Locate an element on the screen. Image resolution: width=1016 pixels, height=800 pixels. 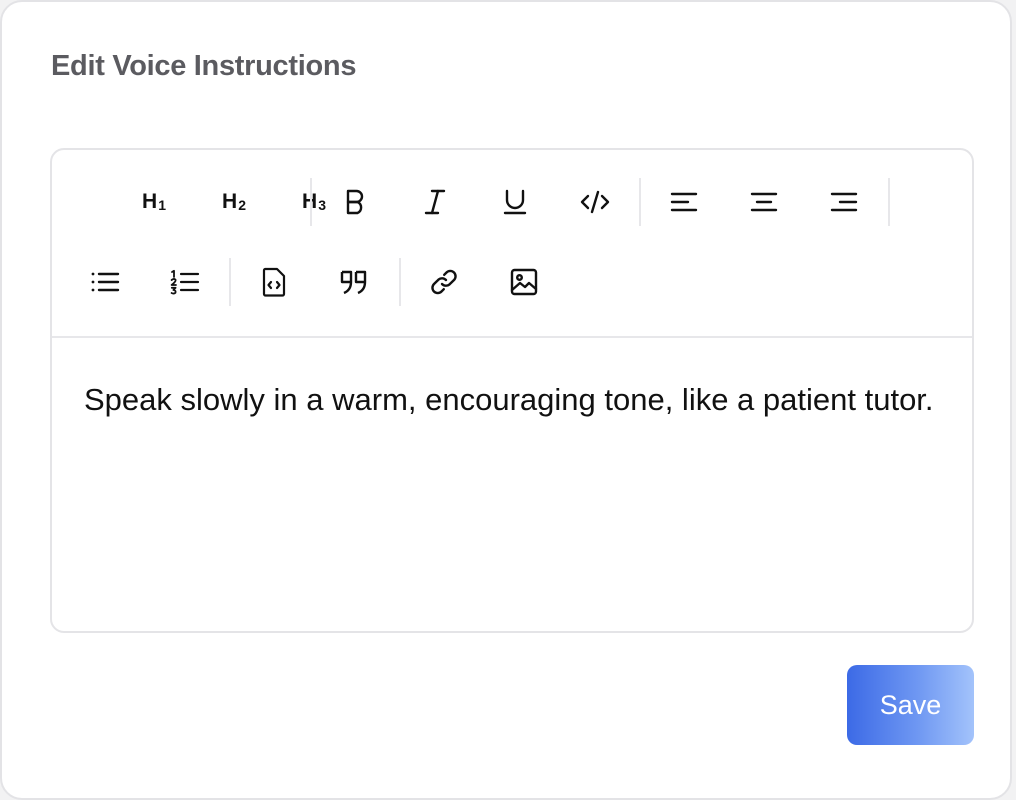
blockquote-icon is located at coordinates (353, 282).